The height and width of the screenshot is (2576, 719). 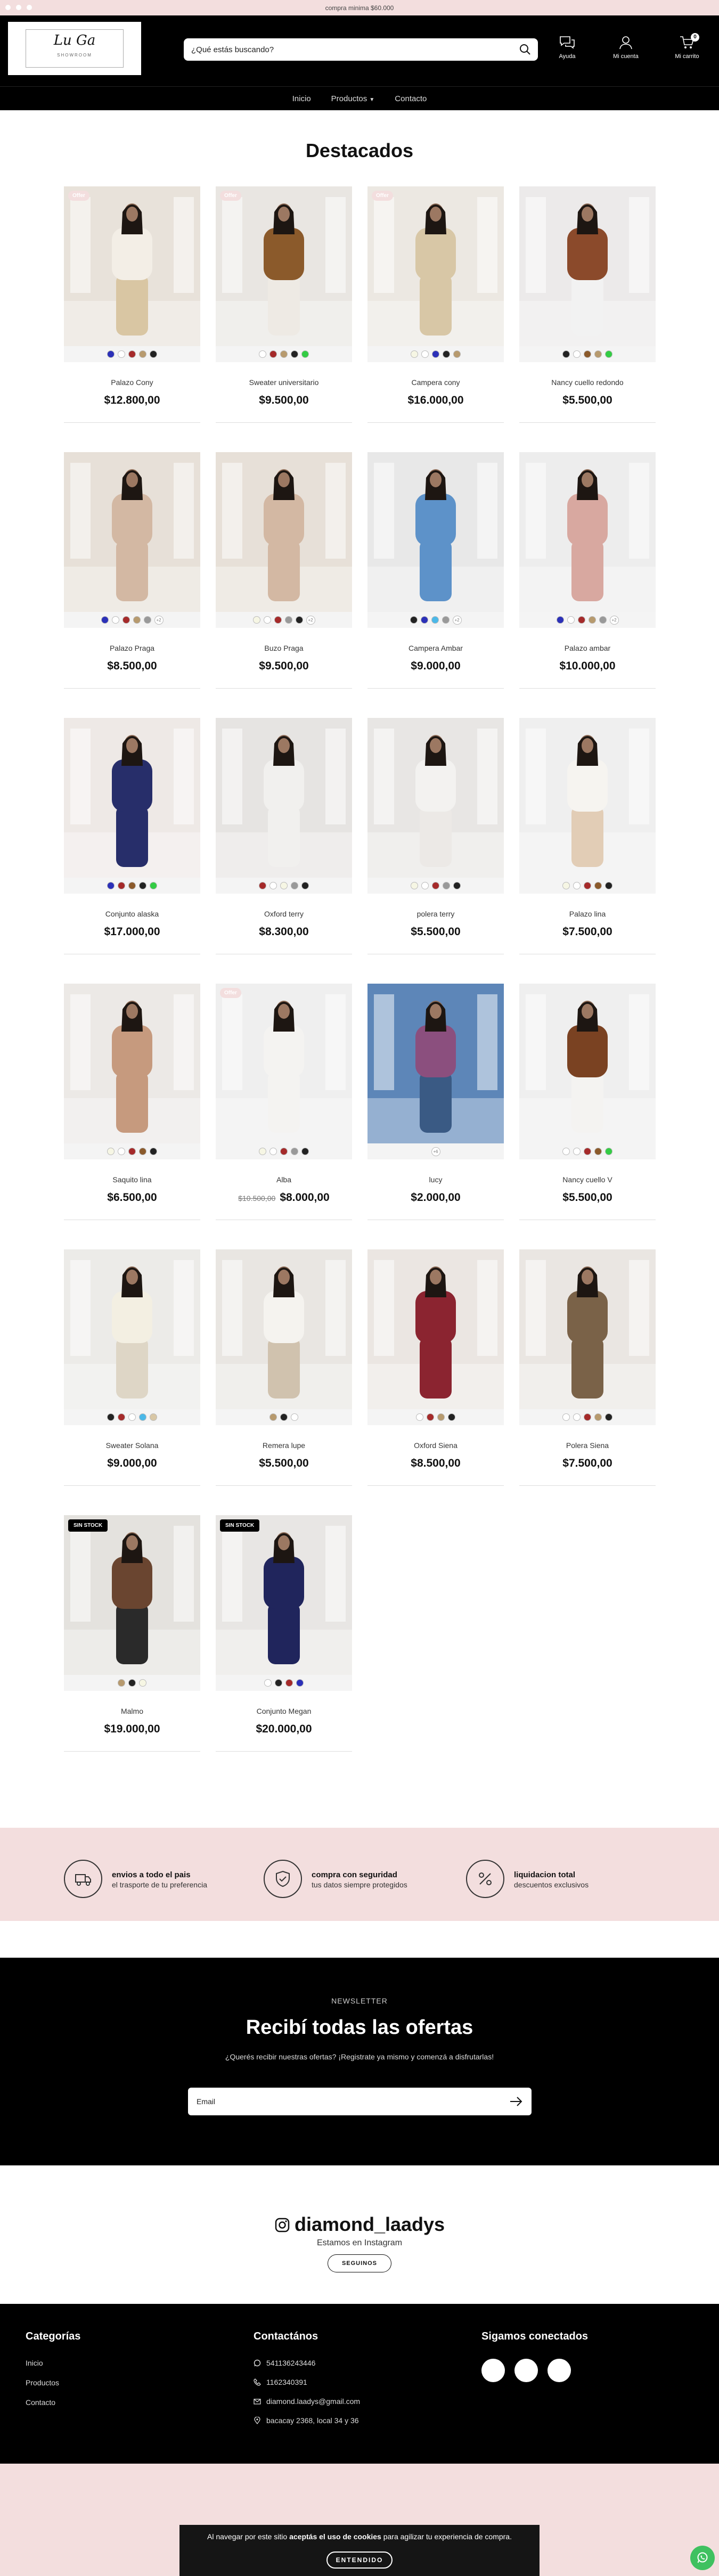 I want to click on product-name: Conjunto alaska, so click(x=132, y=914).